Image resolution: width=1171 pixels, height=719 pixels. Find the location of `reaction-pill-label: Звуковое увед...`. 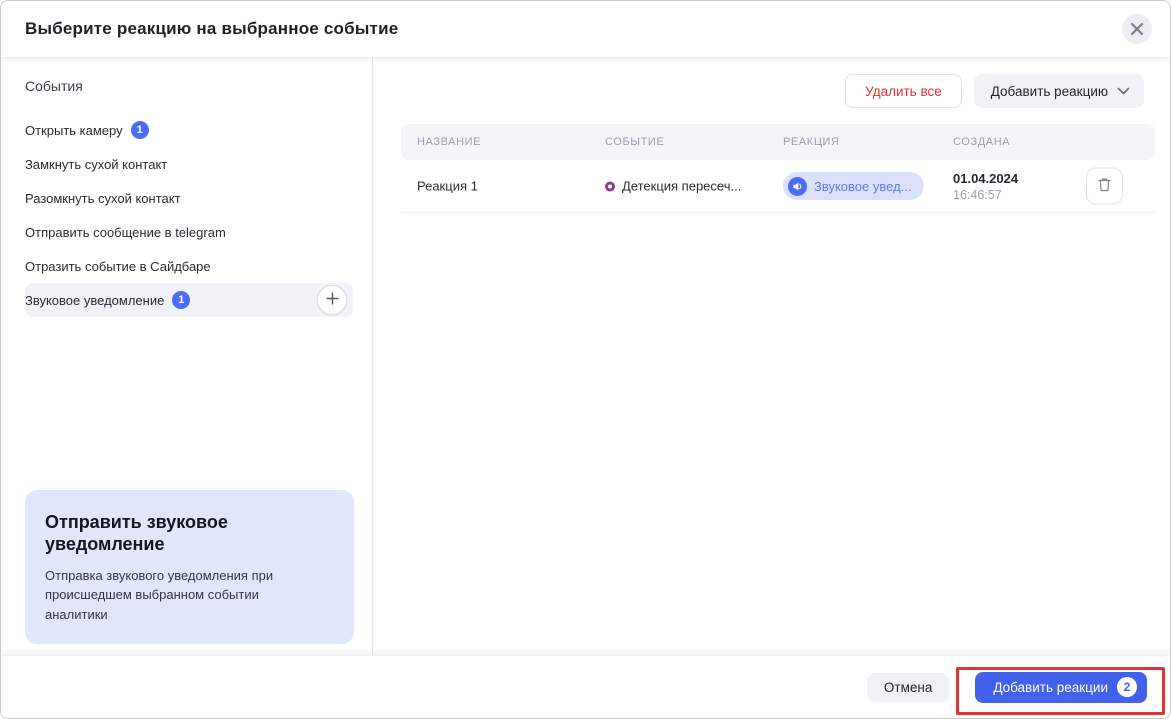

reaction-pill-label: Звуковое увед... is located at coordinates (863, 186).